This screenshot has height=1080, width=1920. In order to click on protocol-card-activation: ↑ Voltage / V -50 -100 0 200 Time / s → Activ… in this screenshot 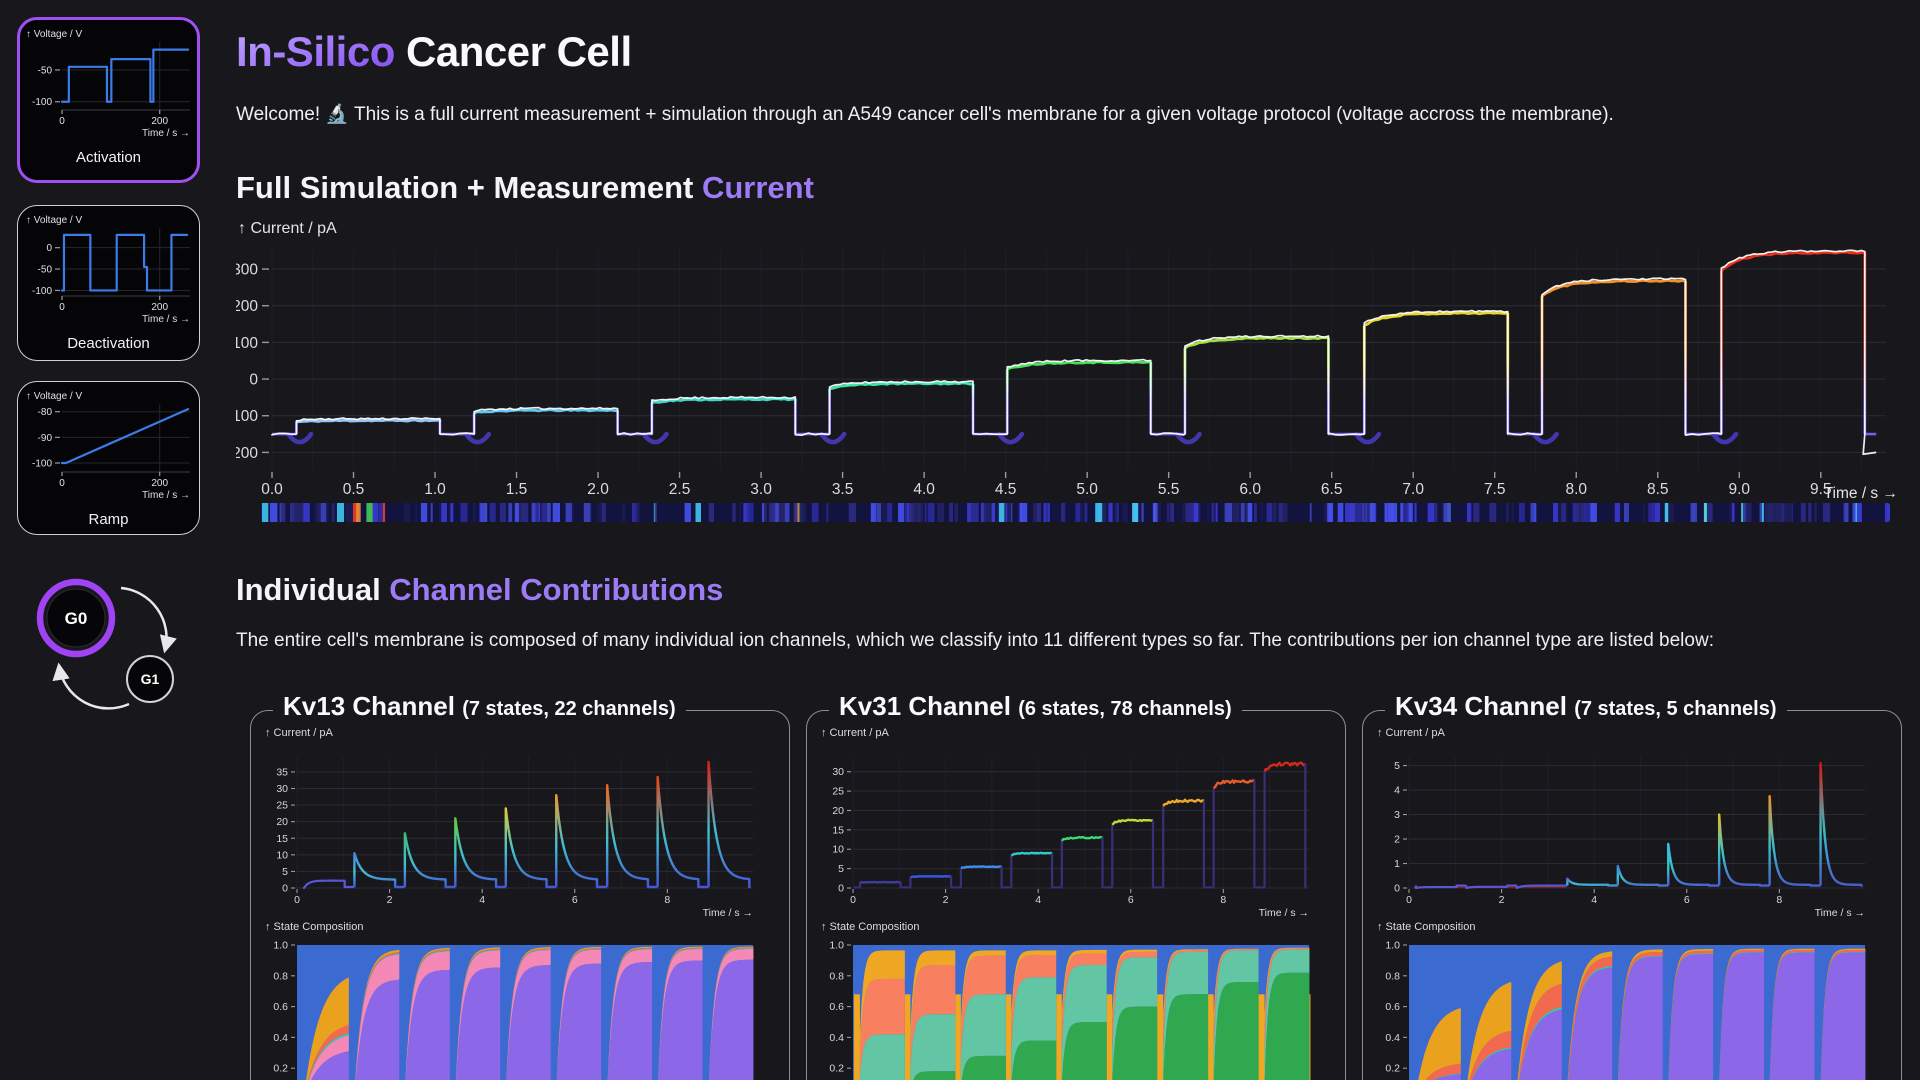, I will do `click(108, 100)`.